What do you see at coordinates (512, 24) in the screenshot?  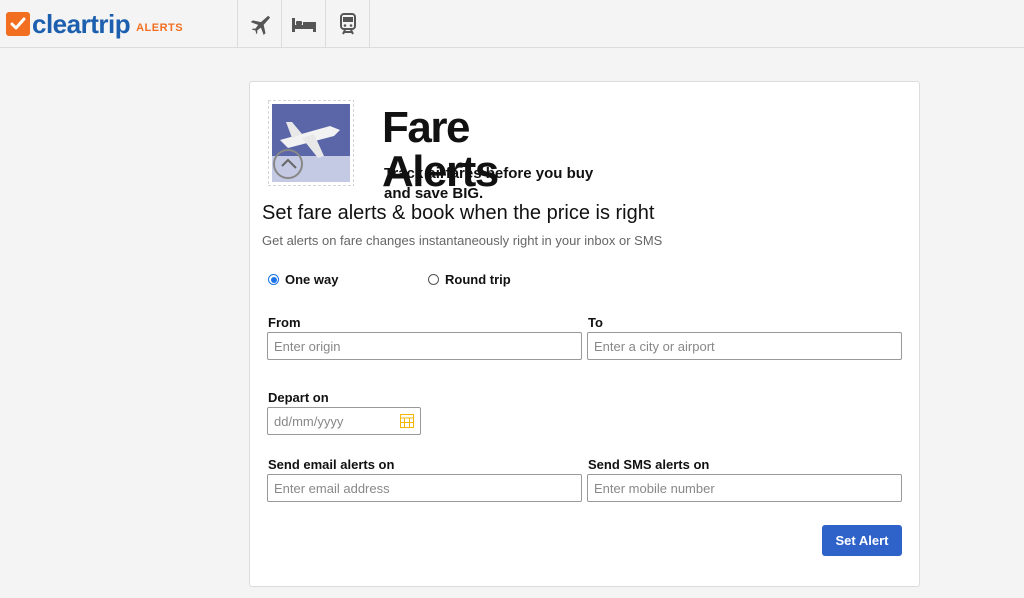 I see `top-bar: cleartrip ALERTS` at bounding box center [512, 24].